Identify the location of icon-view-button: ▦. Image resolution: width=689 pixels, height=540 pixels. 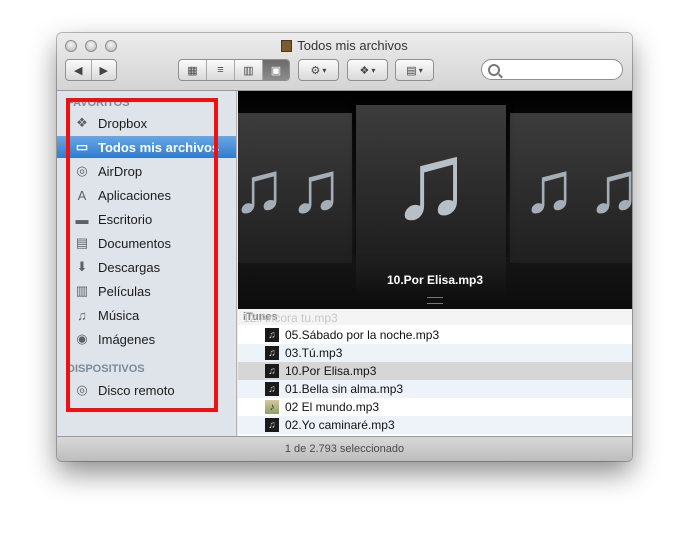
(193, 70).